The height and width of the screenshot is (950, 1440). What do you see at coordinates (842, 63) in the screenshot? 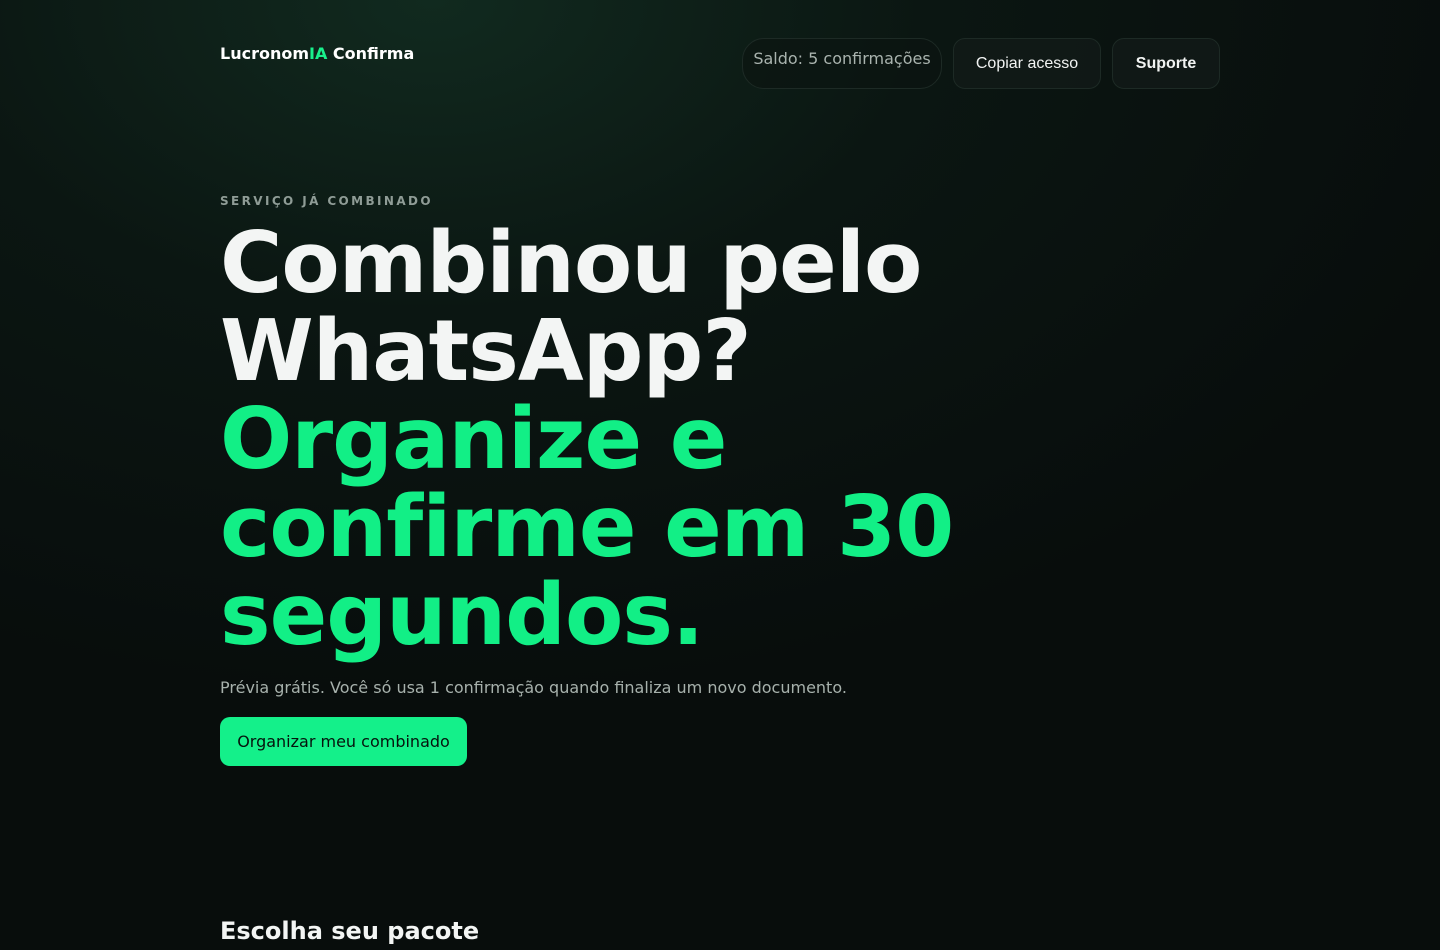
I see `balance-badge: Saldo: 5 confirmações` at bounding box center [842, 63].